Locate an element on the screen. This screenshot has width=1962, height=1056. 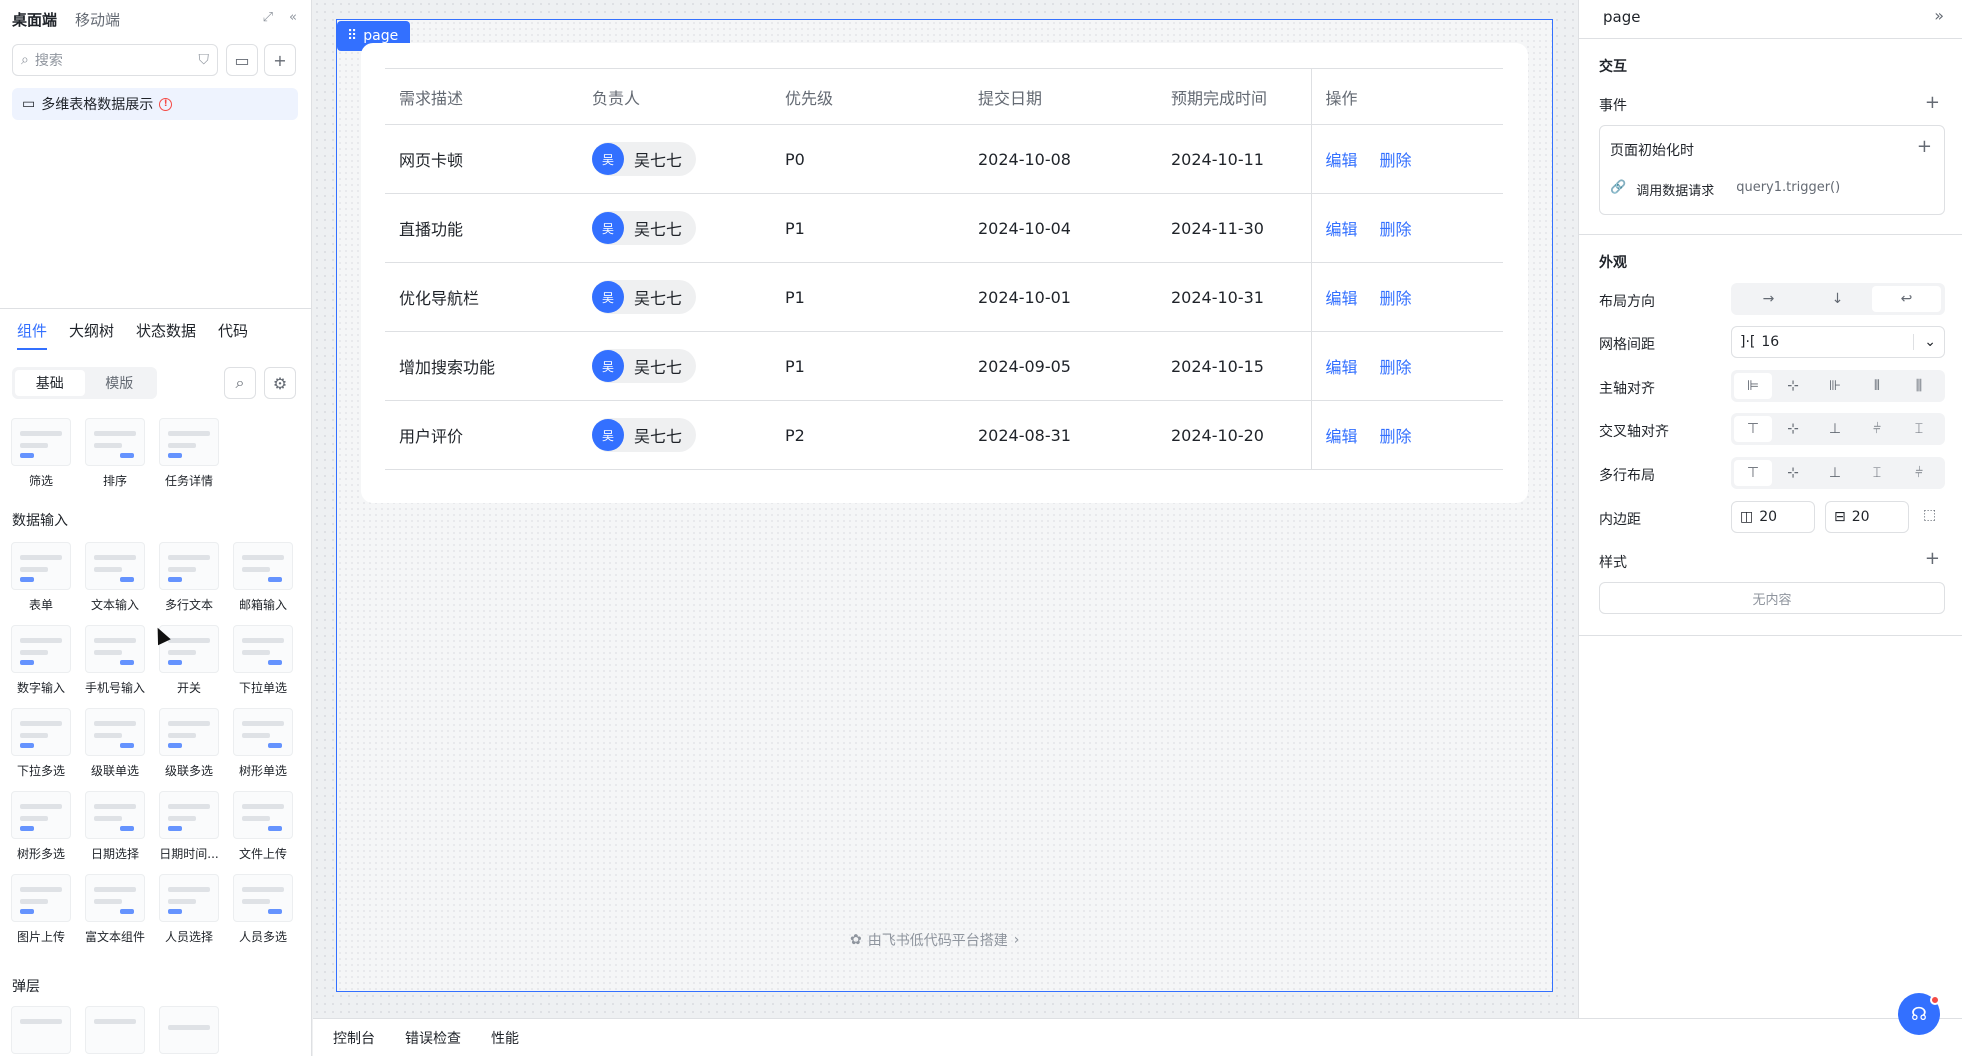
component-item: 树形多选 is located at coordinates (41, 826).